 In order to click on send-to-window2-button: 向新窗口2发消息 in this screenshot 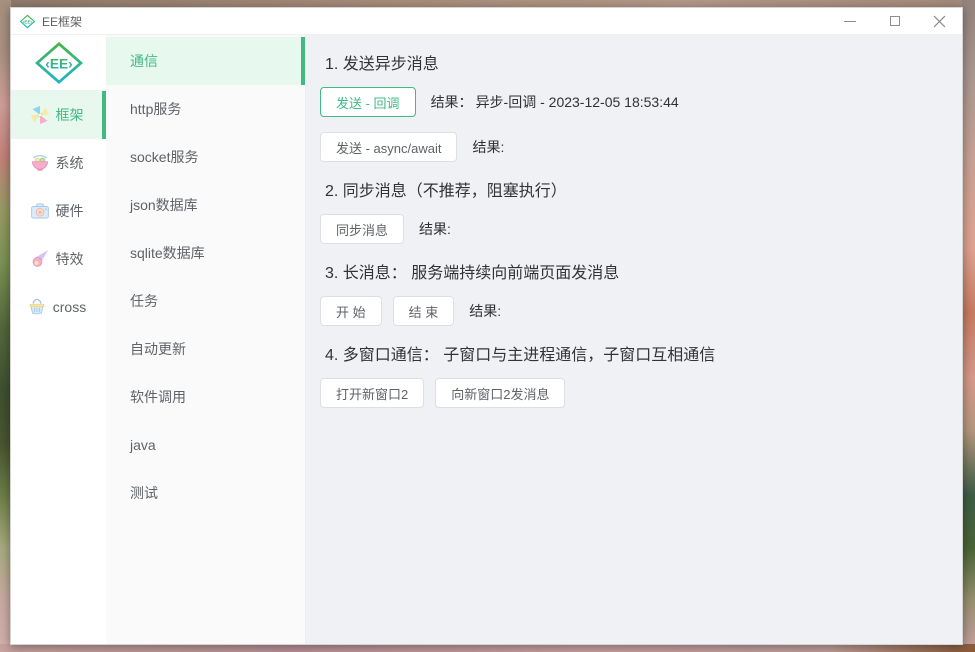, I will do `click(500, 393)`.